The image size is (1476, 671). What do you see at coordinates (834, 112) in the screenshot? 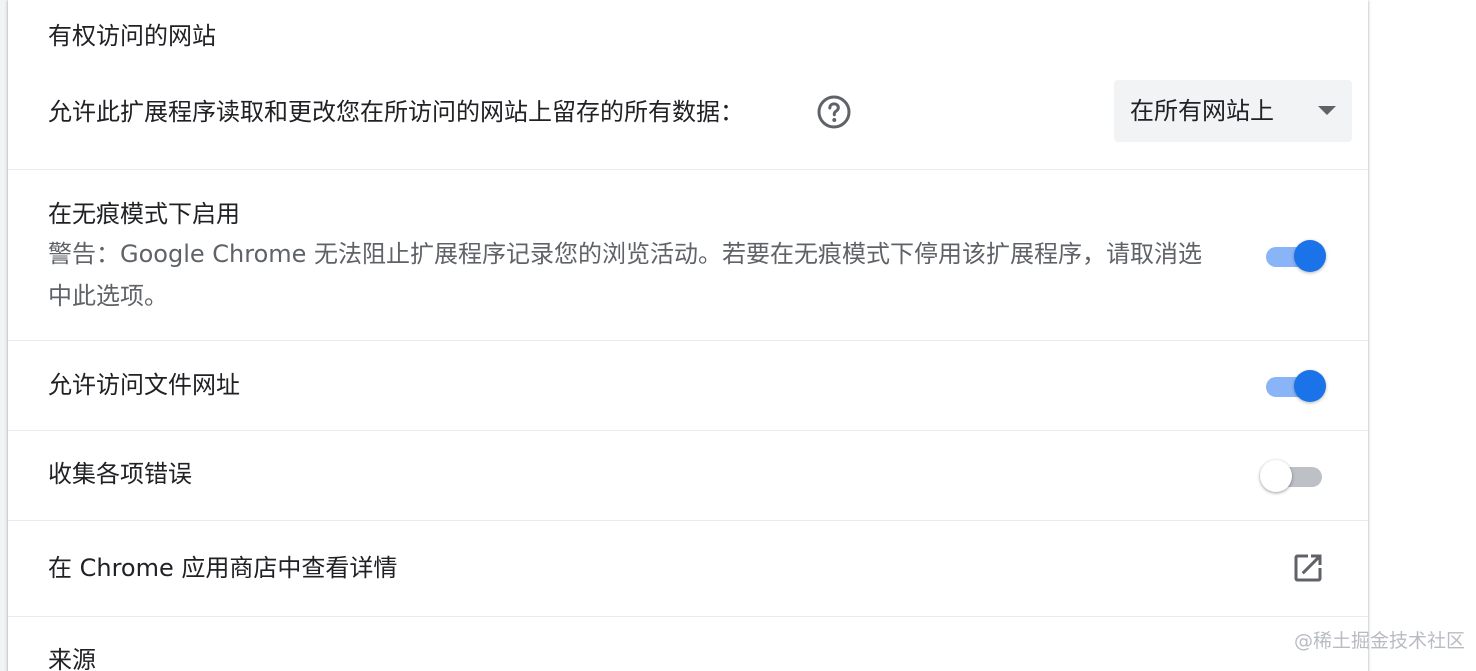
I see `help-circle-icon` at bounding box center [834, 112].